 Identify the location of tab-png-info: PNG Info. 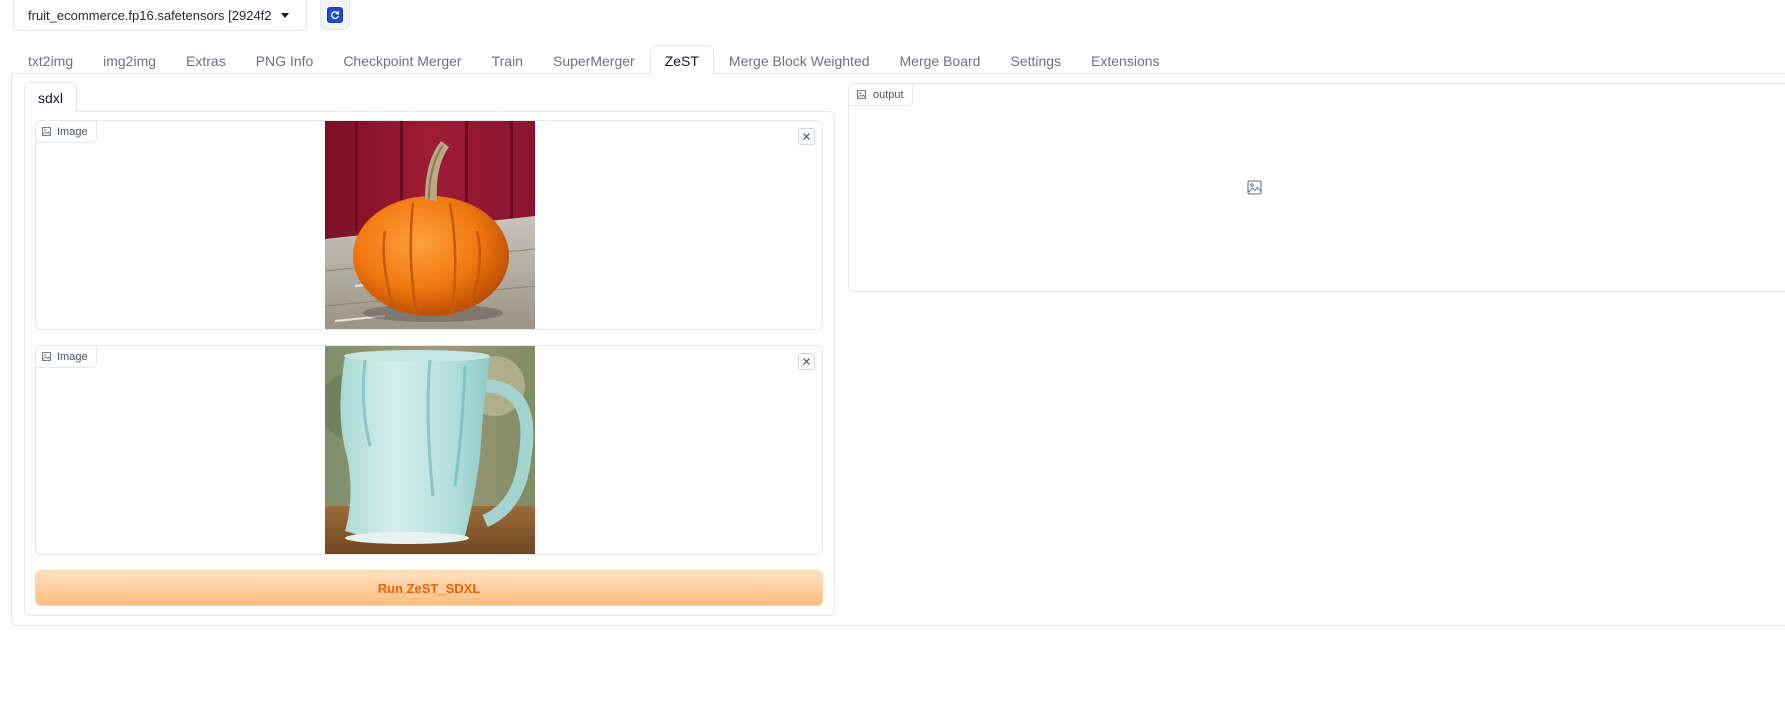
(285, 59).